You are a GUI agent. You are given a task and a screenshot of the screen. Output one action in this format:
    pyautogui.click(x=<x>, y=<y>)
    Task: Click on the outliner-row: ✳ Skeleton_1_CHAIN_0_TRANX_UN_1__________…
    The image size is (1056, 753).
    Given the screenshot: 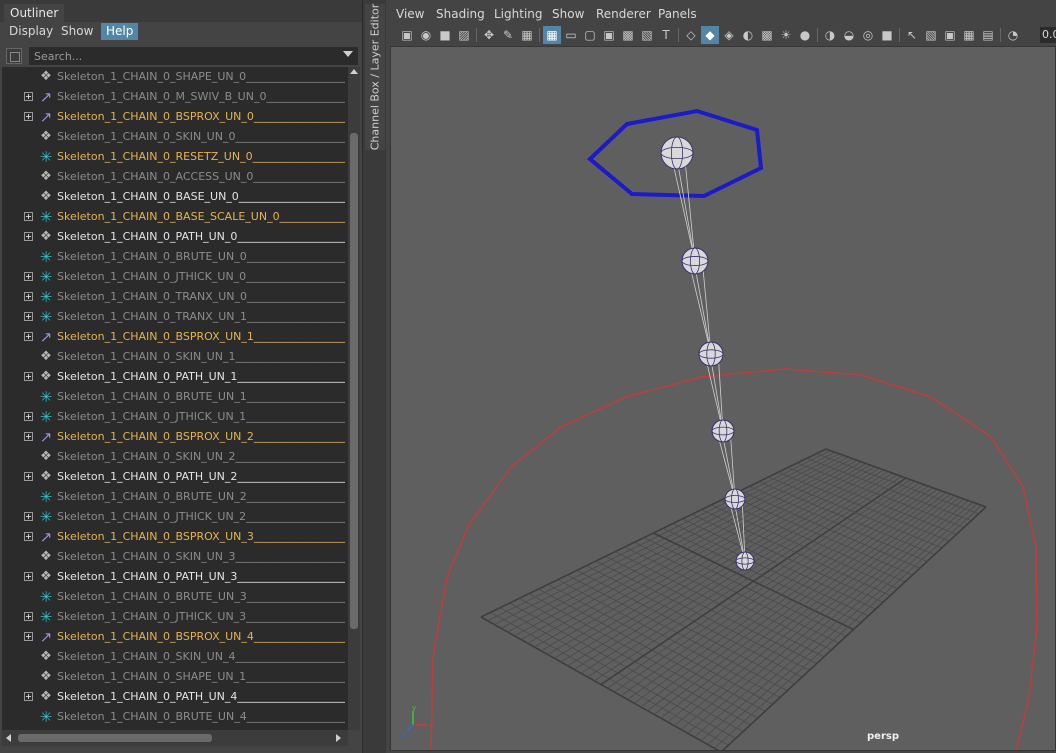 What is the action you would take?
    pyautogui.click(x=175, y=317)
    